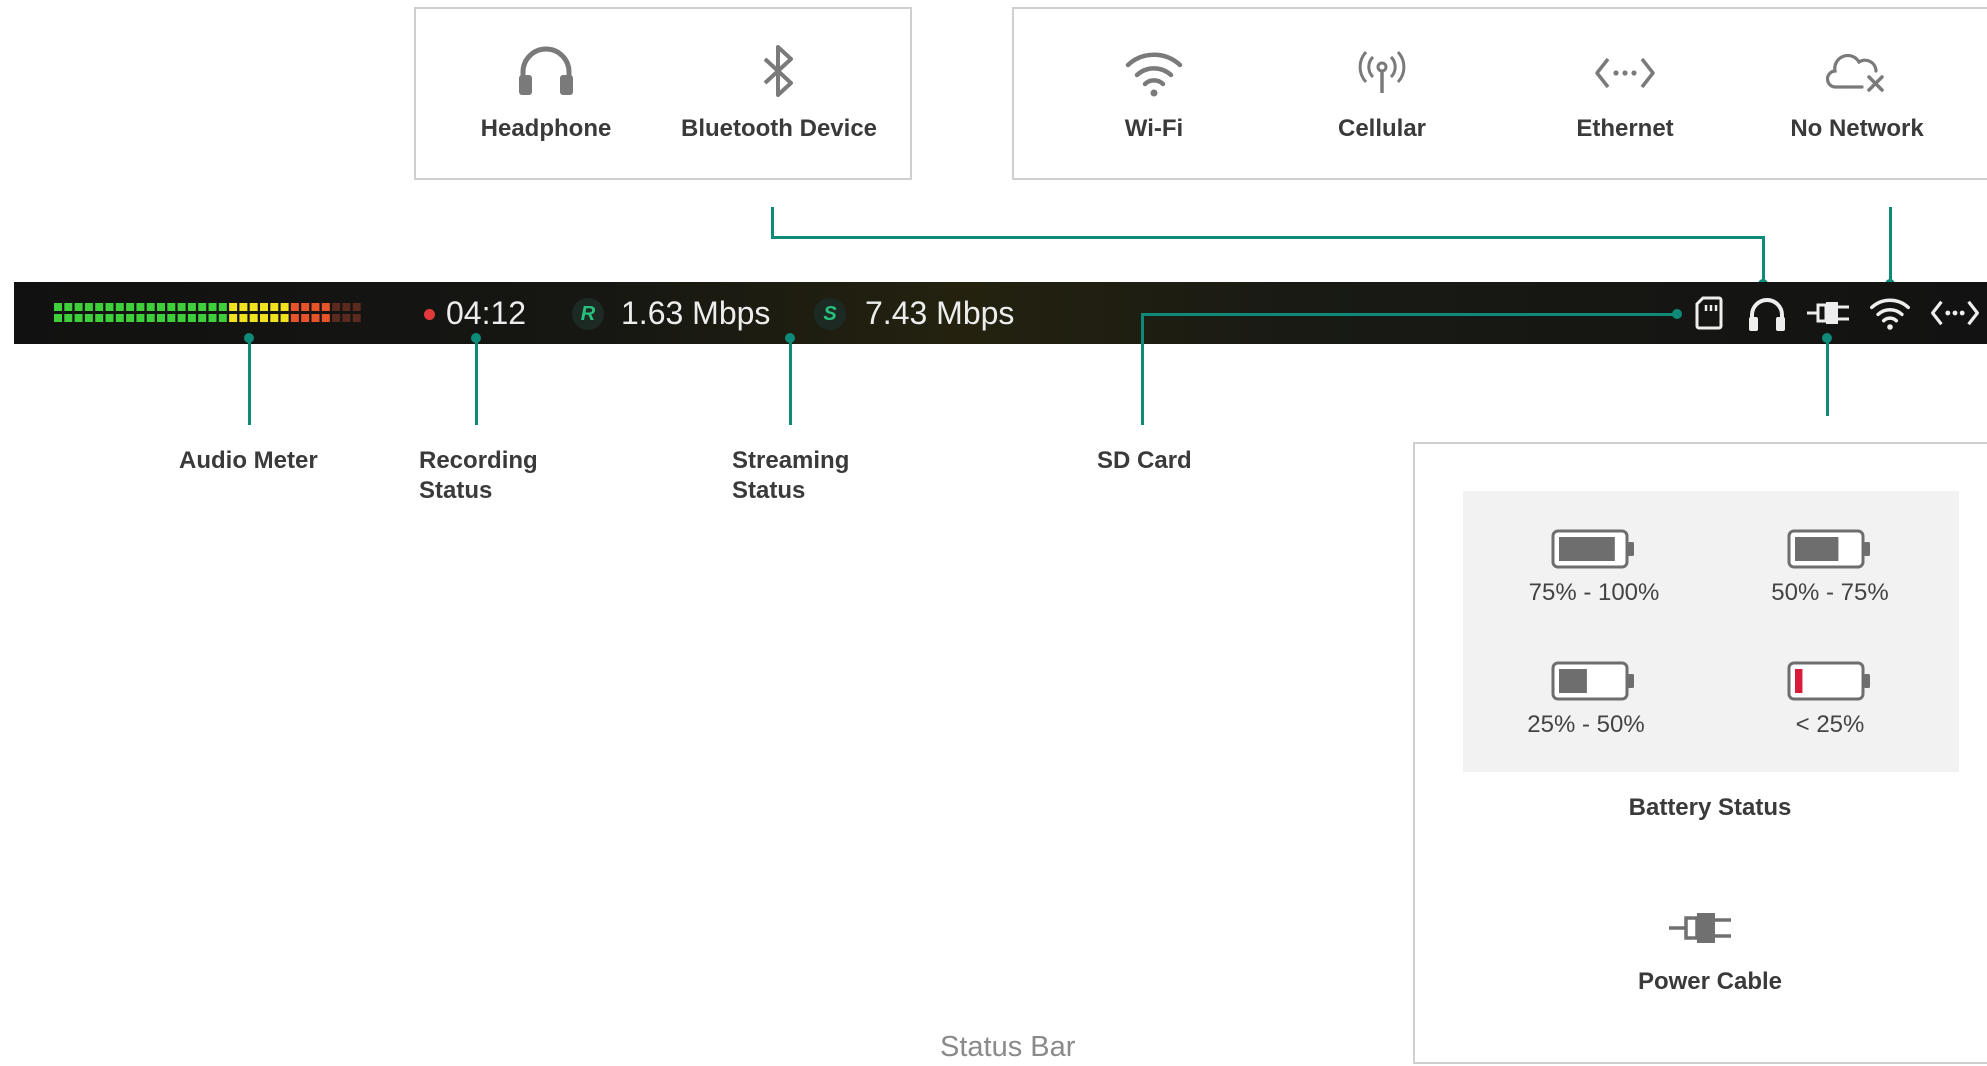 The width and height of the screenshot is (1987, 1066). Describe the element at coordinates (778, 71) in the screenshot. I see `bluetooth-icon` at that location.